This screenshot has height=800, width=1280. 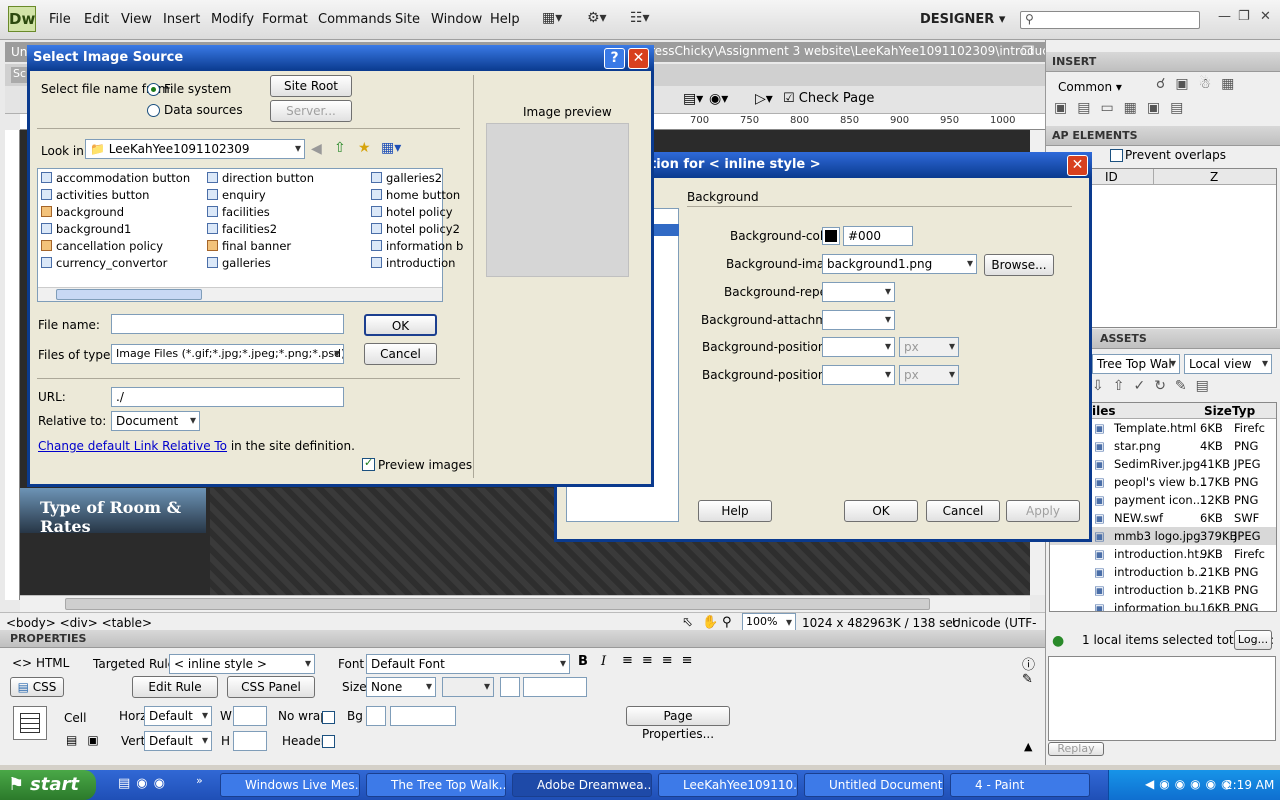 I want to click on restore-icon: ❐, so click(x=1244, y=16).